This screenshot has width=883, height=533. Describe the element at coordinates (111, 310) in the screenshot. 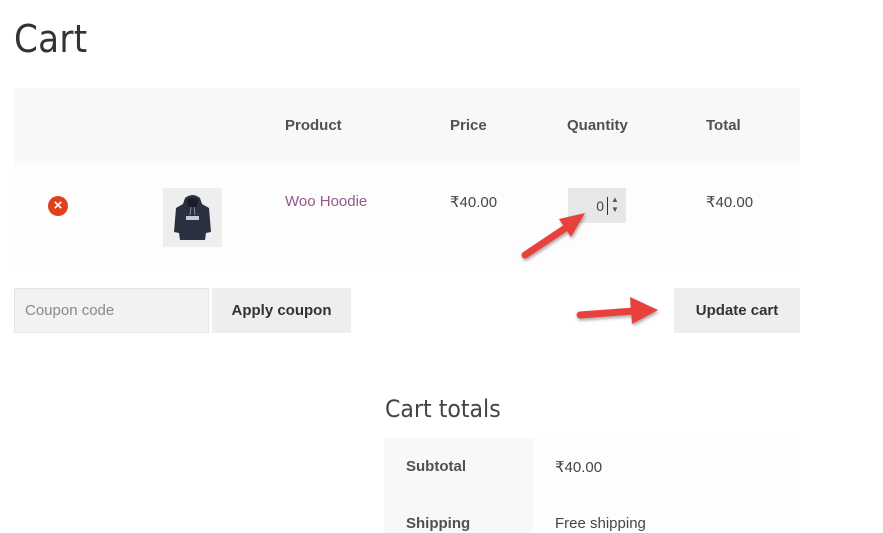

I see `coupon-code-input` at that location.